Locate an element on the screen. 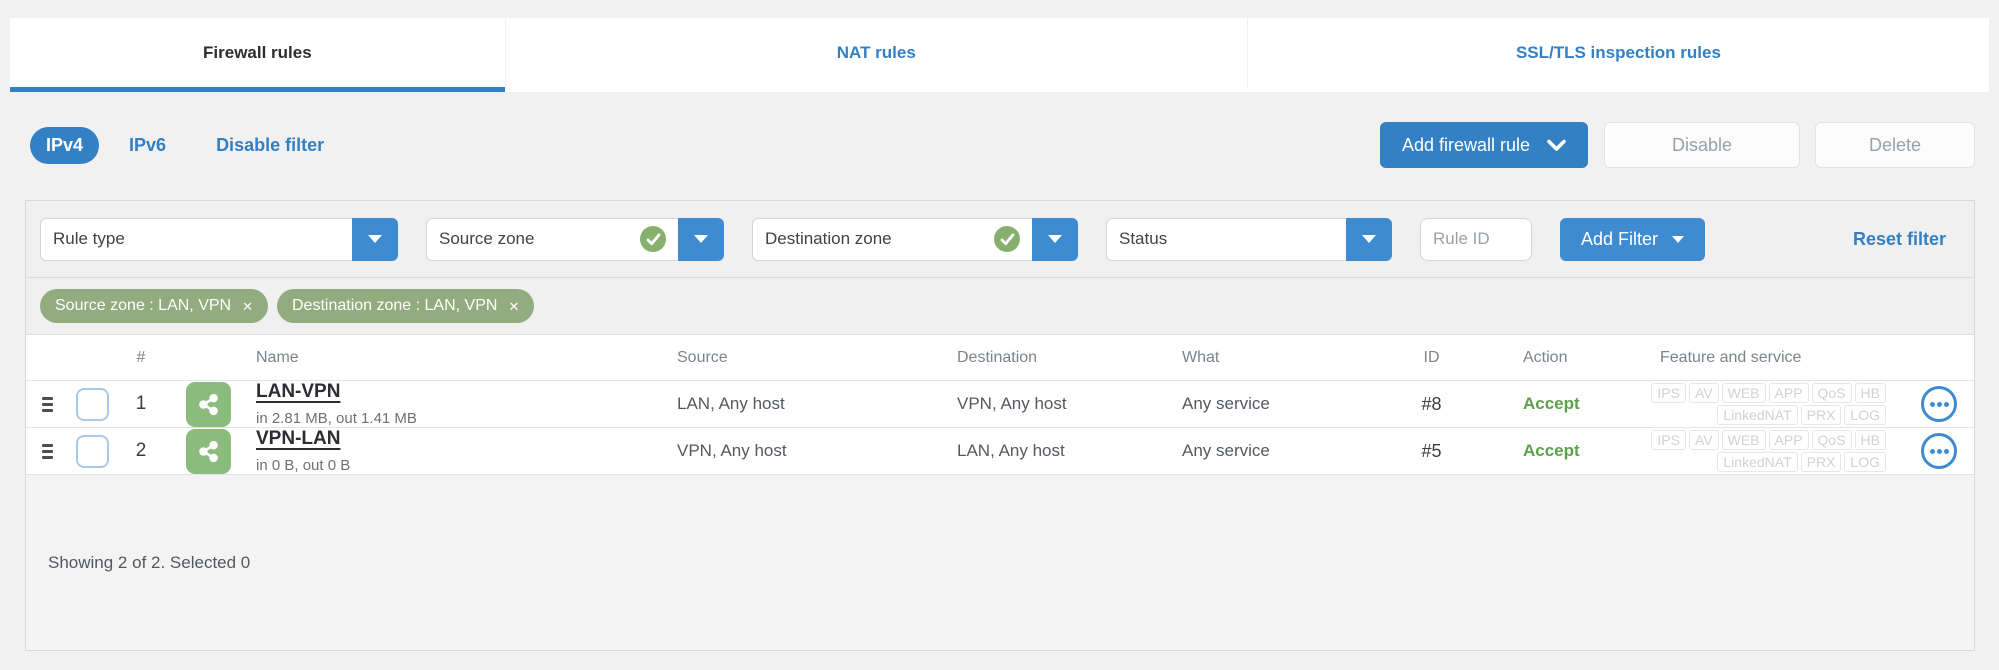  rule-name-cell: LAN-VPN in 2.81 MB, out 1.41 MB is located at coordinates (450, 404).